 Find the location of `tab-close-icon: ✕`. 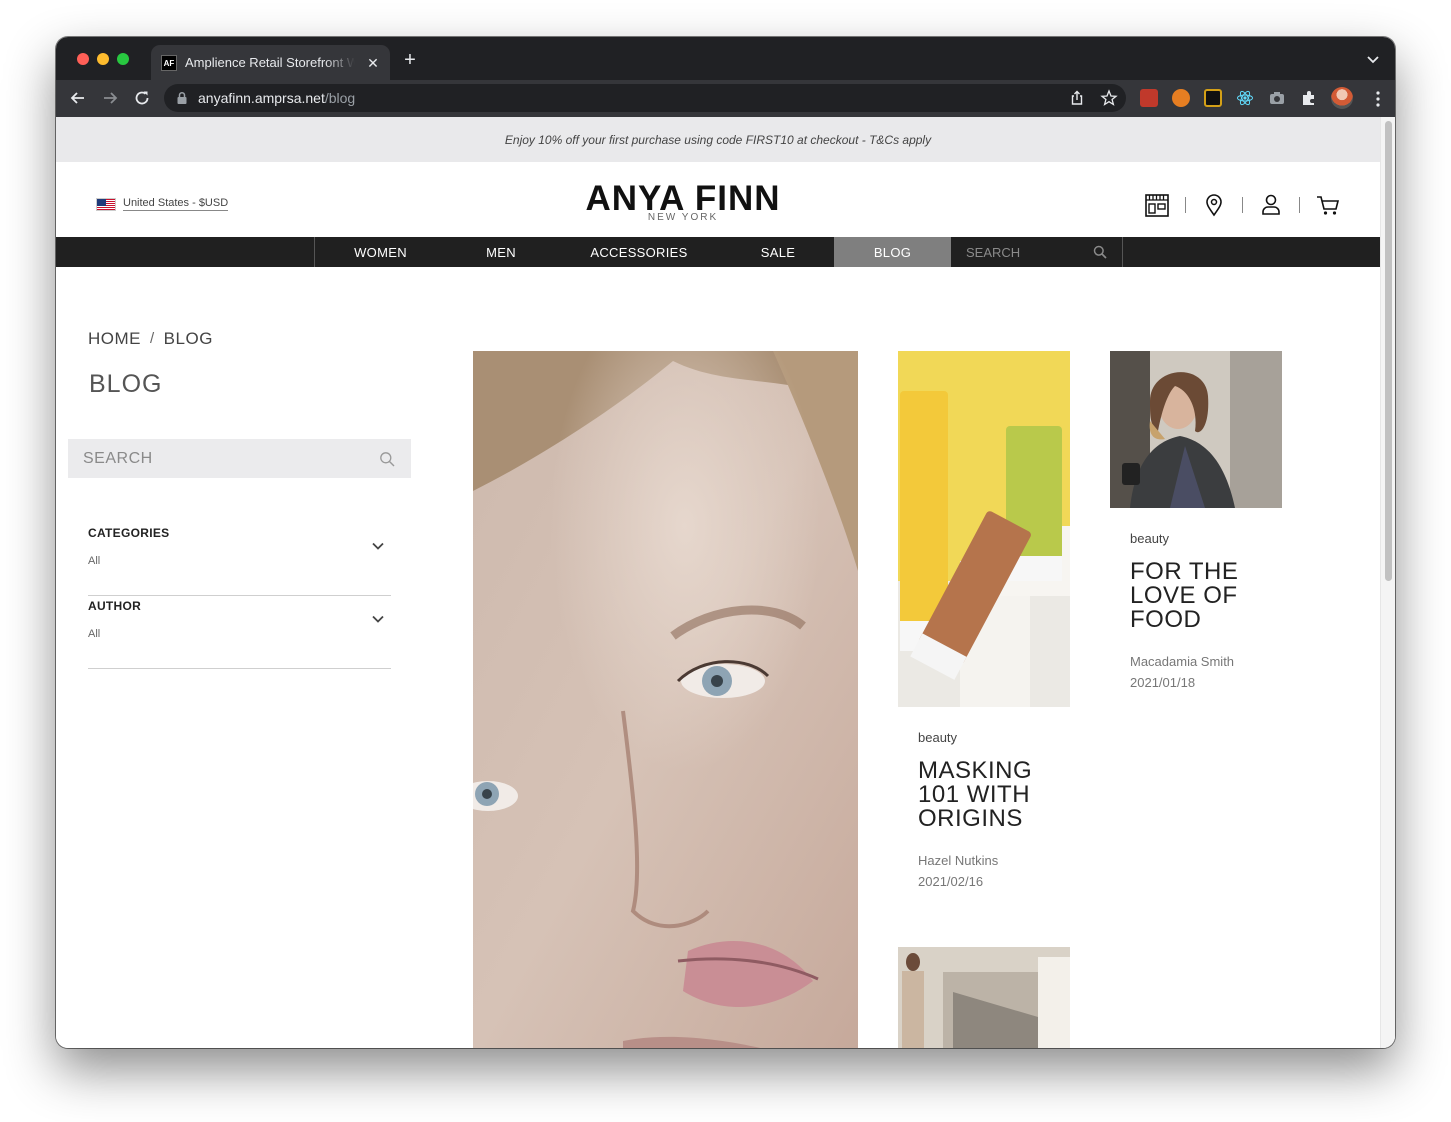

tab-close-icon: ✕ is located at coordinates (373, 63).